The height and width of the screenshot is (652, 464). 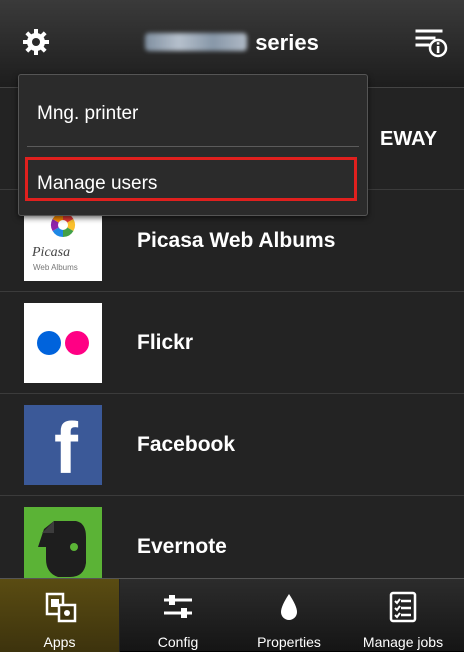 I want to click on apps-icon, so click(x=60, y=607).